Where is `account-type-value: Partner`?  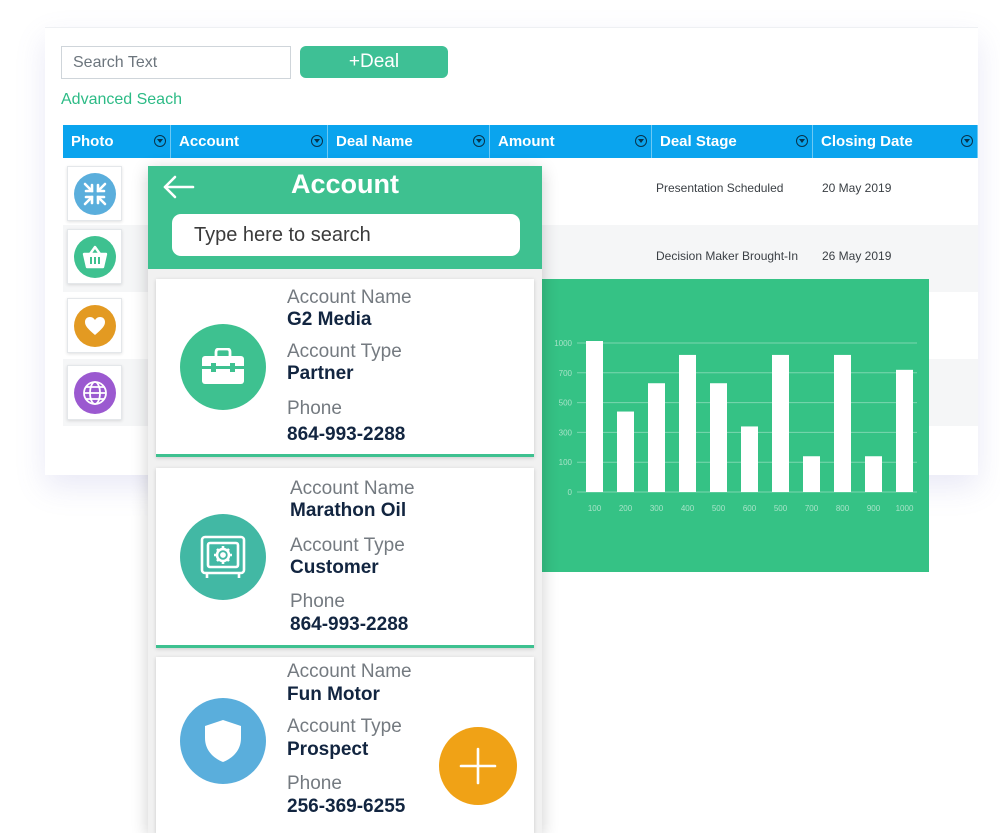 account-type-value: Partner is located at coordinates (320, 373).